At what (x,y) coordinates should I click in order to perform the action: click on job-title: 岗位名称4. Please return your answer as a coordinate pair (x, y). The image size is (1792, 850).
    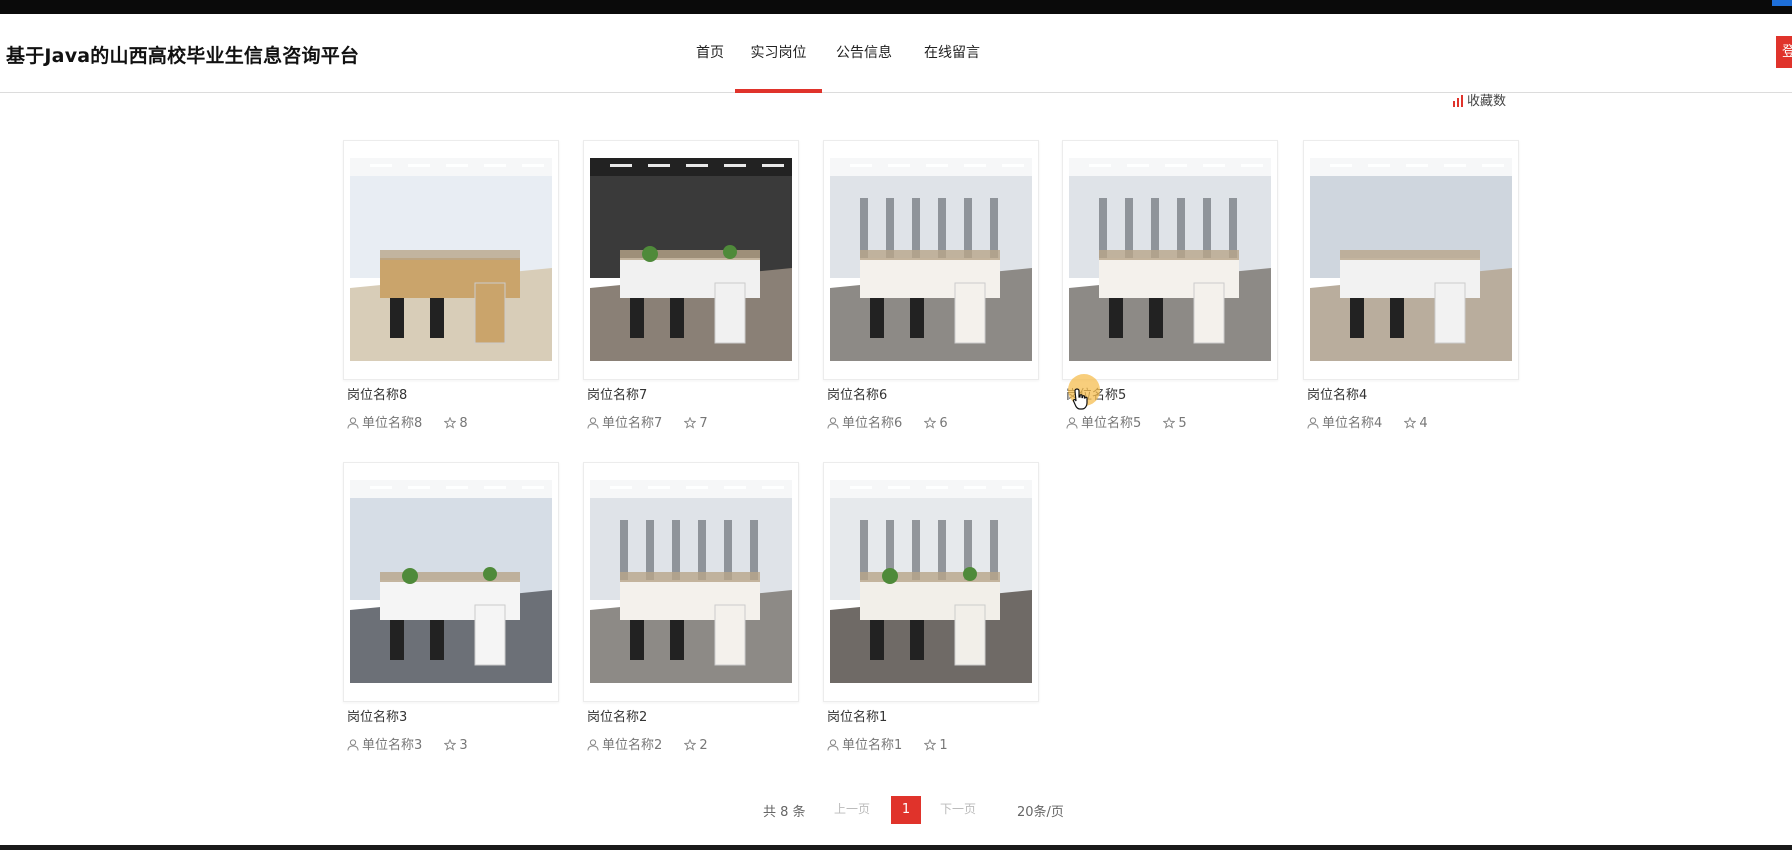
    Looking at the image, I should click on (1337, 393).